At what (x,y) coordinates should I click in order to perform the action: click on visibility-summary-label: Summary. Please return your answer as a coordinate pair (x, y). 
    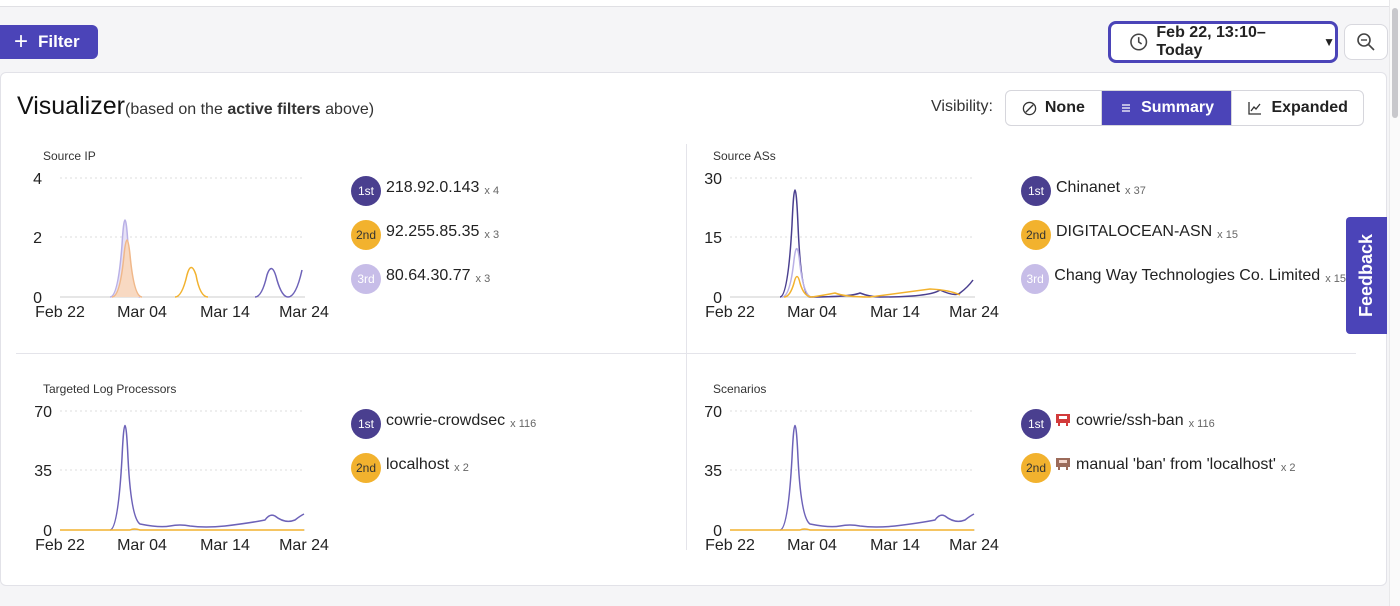
    Looking at the image, I should click on (1178, 107).